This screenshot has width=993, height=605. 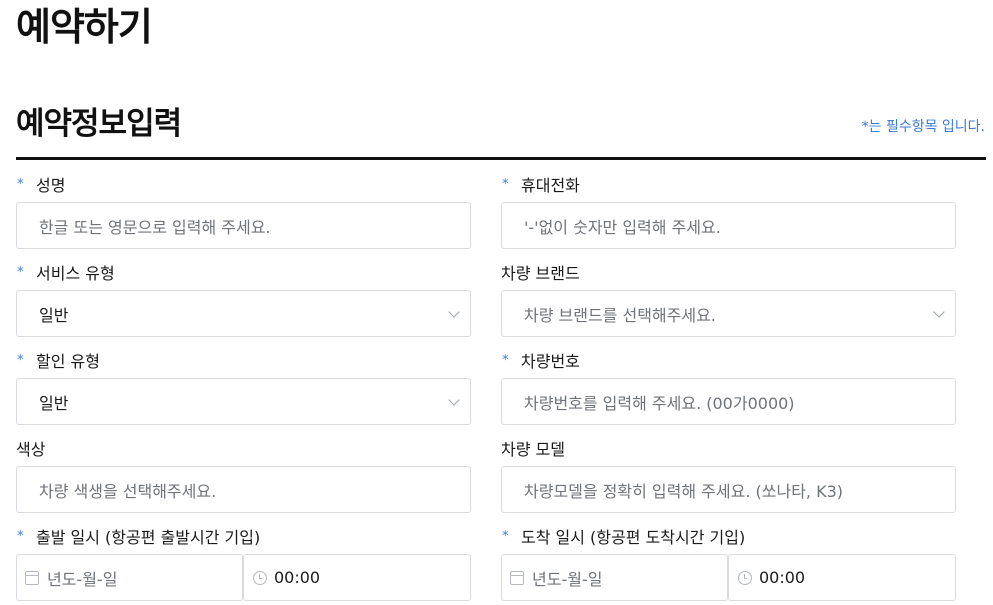 What do you see at coordinates (614, 577) in the screenshot?
I see `arrival-date-input: 년도-월-일` at bounding box center [614, 577].